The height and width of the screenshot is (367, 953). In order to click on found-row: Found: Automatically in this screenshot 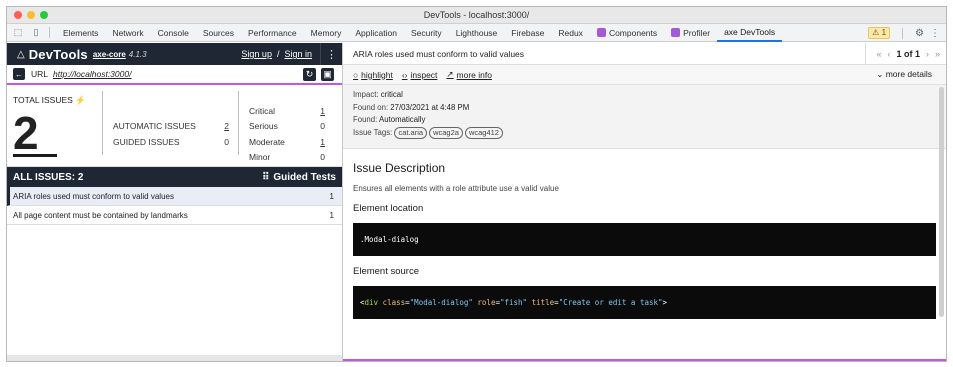, I will do `click(644, 120)`.